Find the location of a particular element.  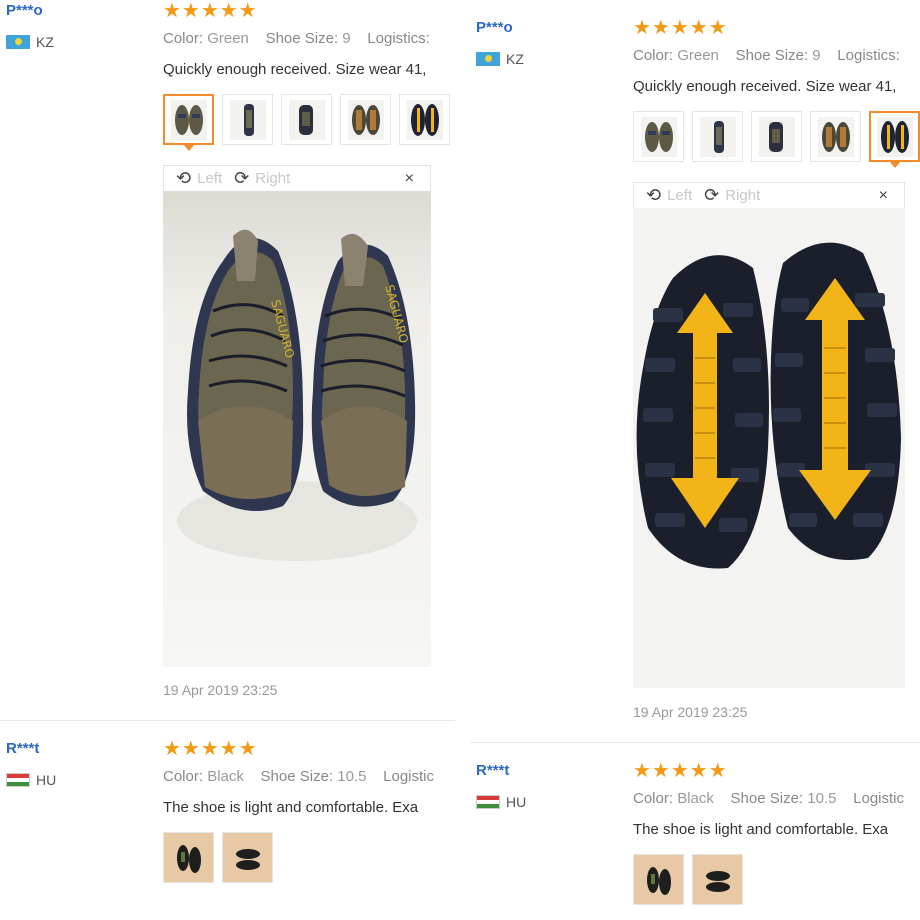

color-value: Black is located at coordinates (695, 798).